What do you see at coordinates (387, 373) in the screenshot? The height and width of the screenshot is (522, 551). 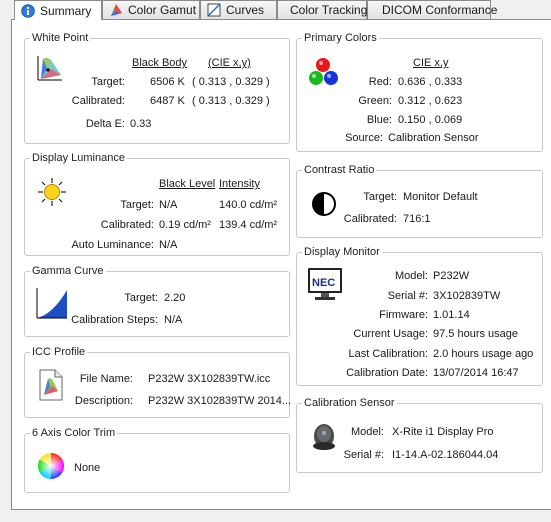 I see `calibration-date-label: Calibration Date:` at bounding box center [387, 373].